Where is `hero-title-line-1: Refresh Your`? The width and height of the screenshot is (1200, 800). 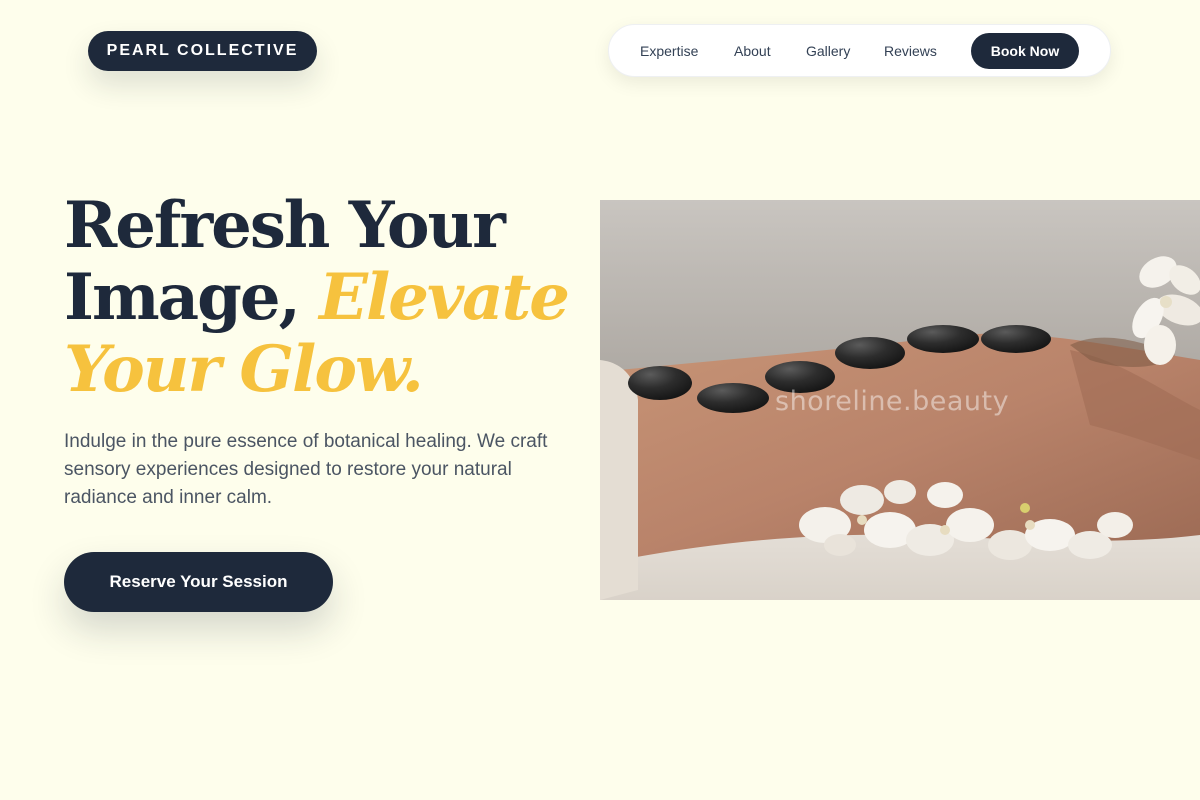 hero-title-line-1: Refresh Your is located at coordinates (285, 225).